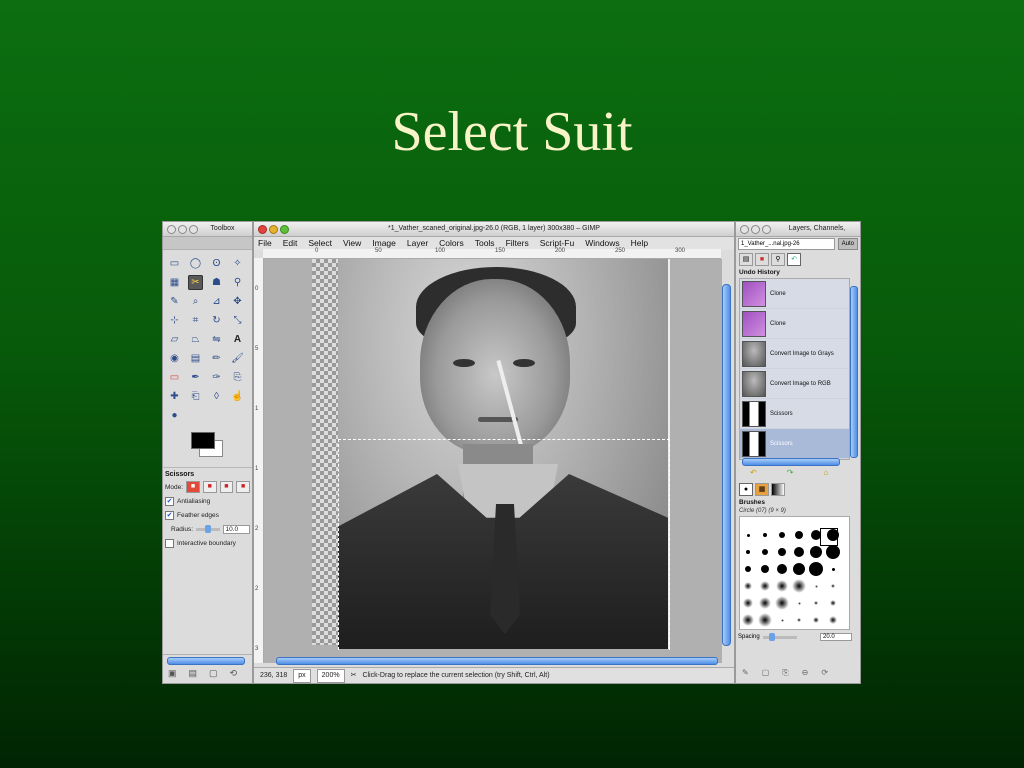  Describe the element at coordinates (216, 282) in the screenshot. I see `foreground-select-icon: ☗` at that location.